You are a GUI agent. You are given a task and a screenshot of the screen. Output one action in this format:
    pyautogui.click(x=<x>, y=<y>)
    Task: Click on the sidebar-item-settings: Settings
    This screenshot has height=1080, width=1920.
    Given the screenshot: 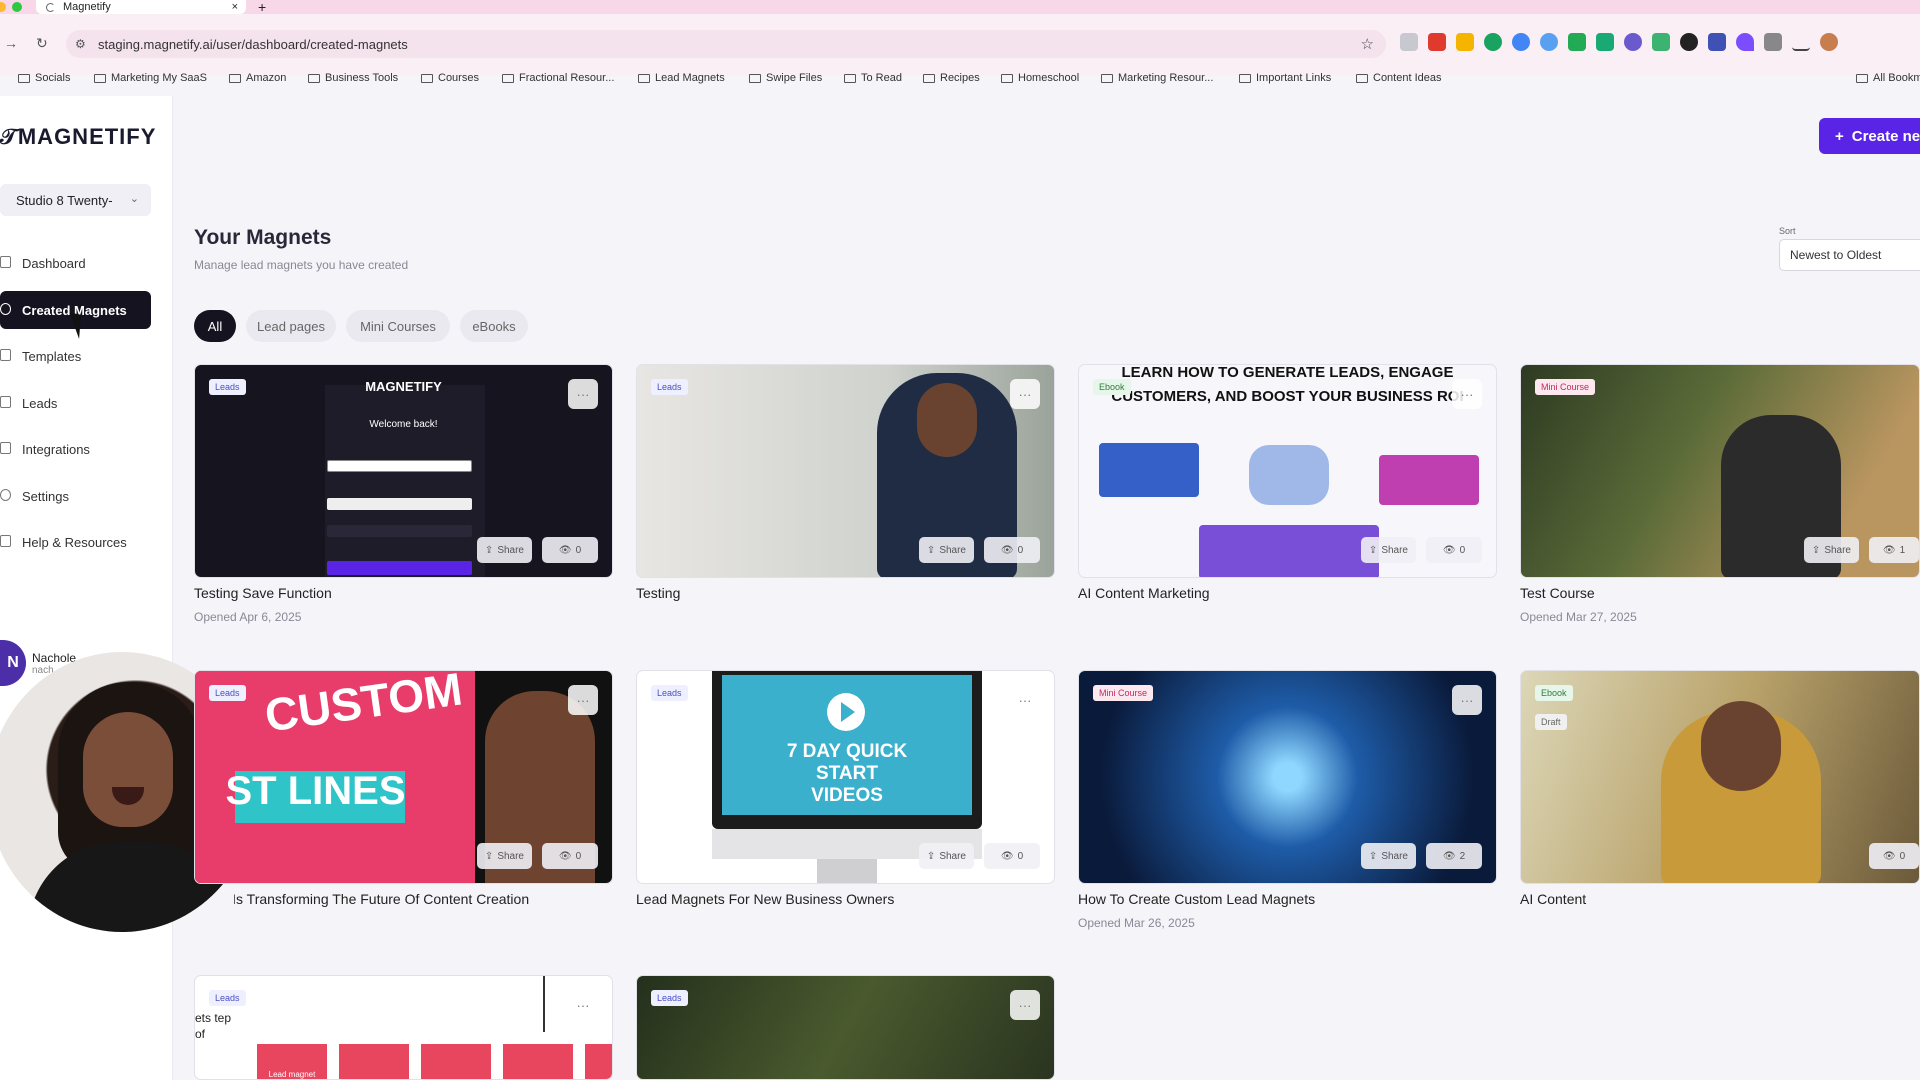 What is the action you would take?
    pyautogui.click(x=75, y=496)
    